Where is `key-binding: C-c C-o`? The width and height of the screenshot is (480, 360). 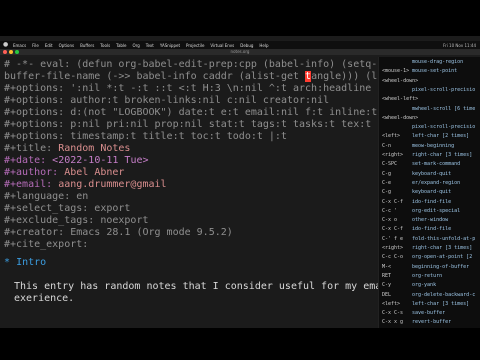 key-binding: C-c C-o is located at coordinates (393, 257).